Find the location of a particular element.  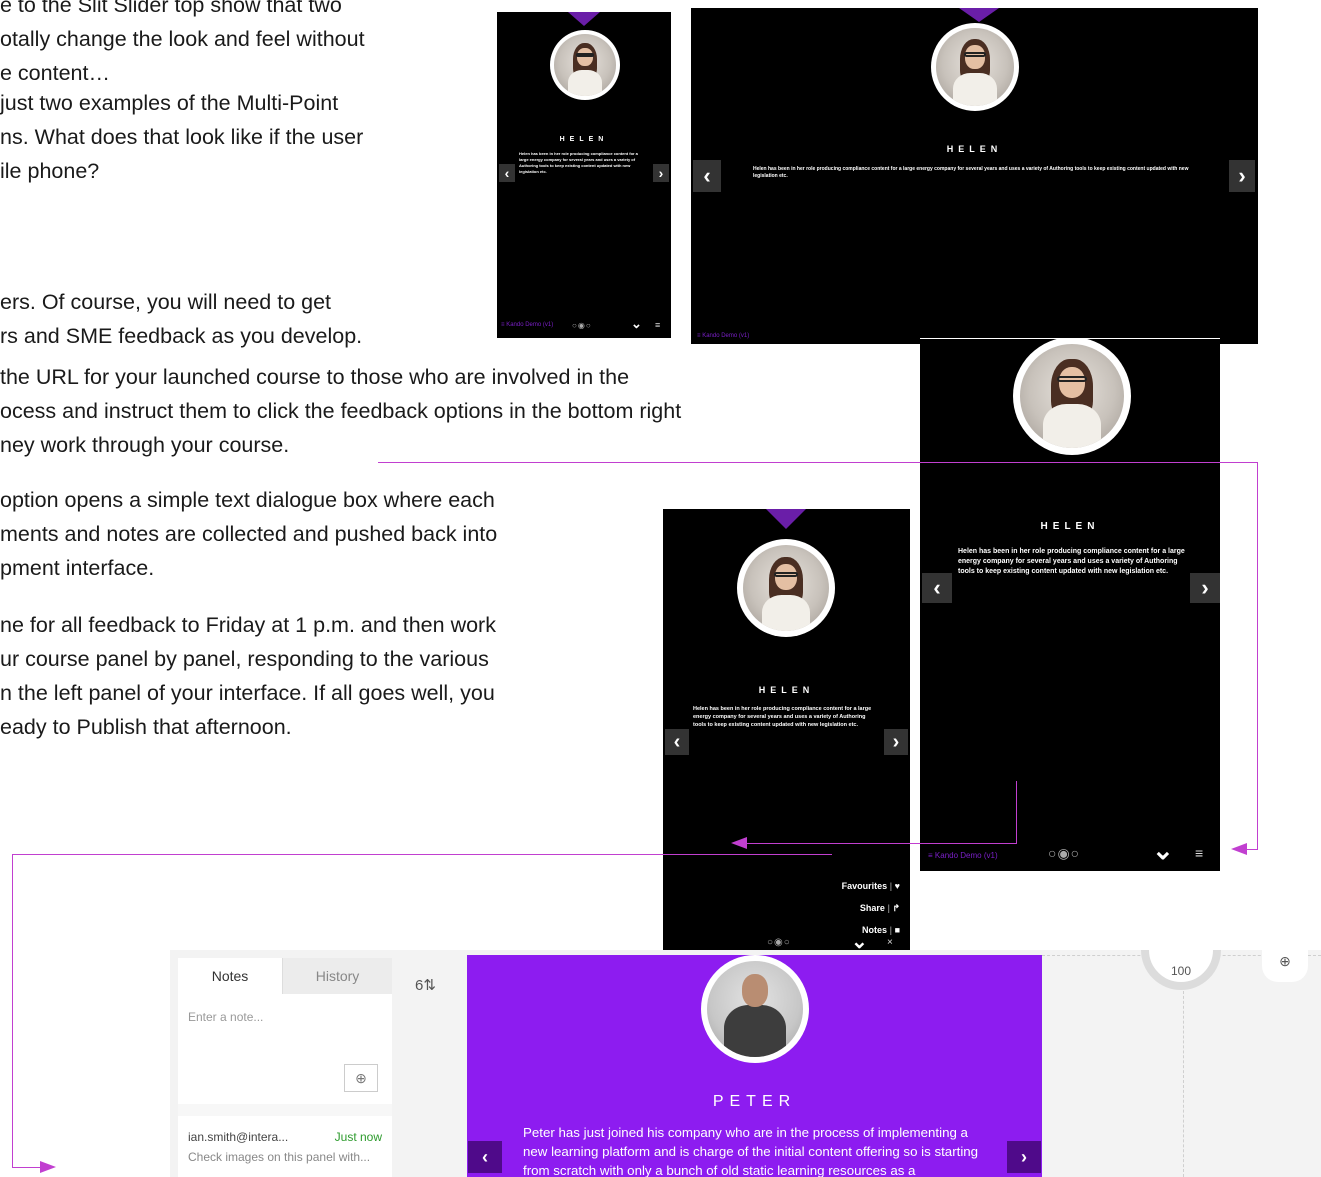

heart-icon: ♥ is located at coordinates (897, 886).